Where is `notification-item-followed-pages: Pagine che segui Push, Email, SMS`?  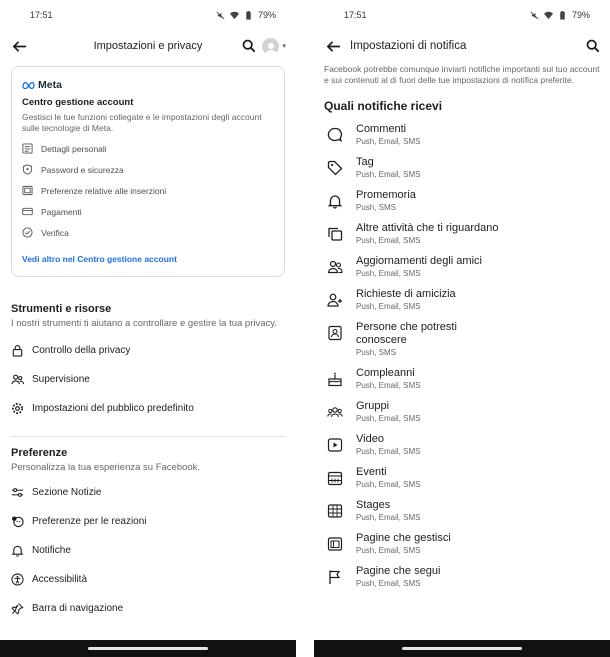 notification-item-followed-pages: Pagine che segui Push, Email, SMS is located at coordinates (463, 576).